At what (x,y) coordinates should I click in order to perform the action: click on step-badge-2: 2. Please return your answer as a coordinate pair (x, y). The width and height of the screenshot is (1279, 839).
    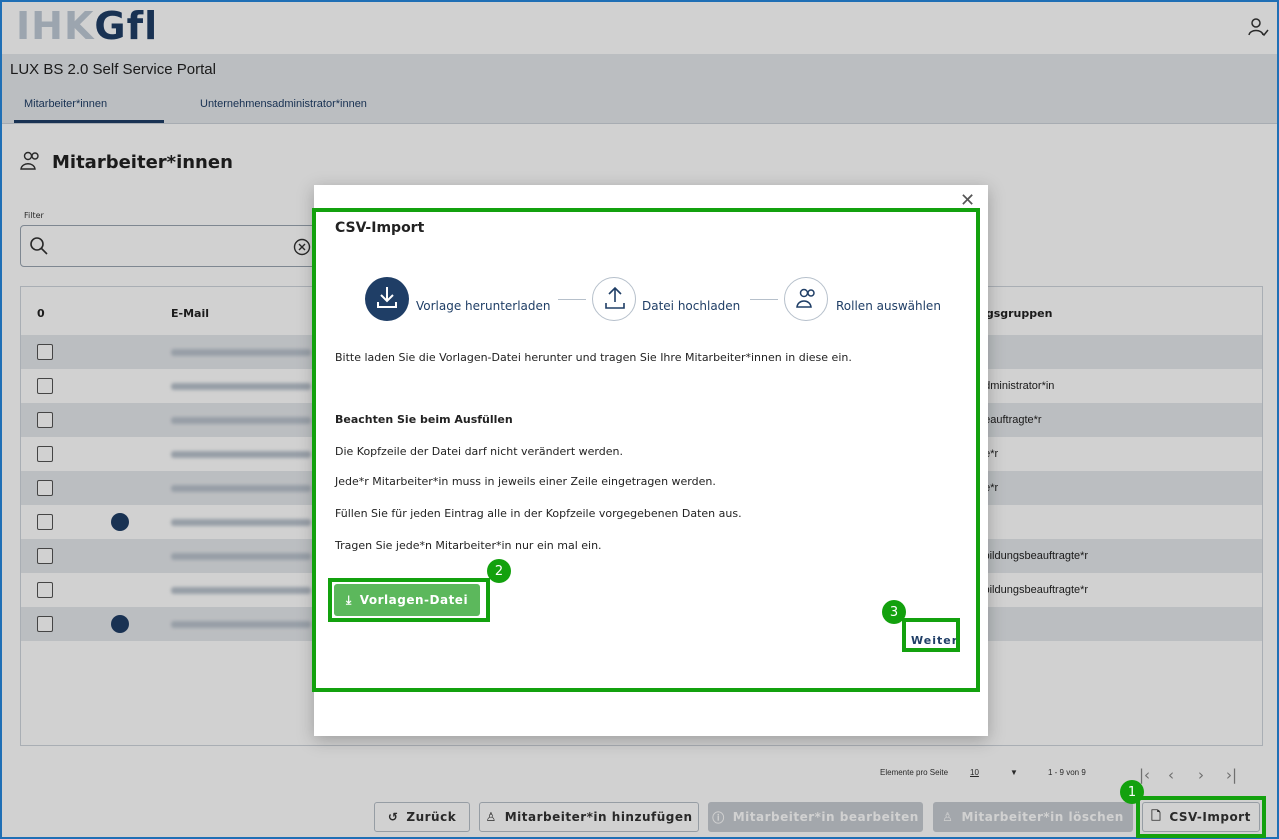
    Looking at the image, I should click on (499, 571).